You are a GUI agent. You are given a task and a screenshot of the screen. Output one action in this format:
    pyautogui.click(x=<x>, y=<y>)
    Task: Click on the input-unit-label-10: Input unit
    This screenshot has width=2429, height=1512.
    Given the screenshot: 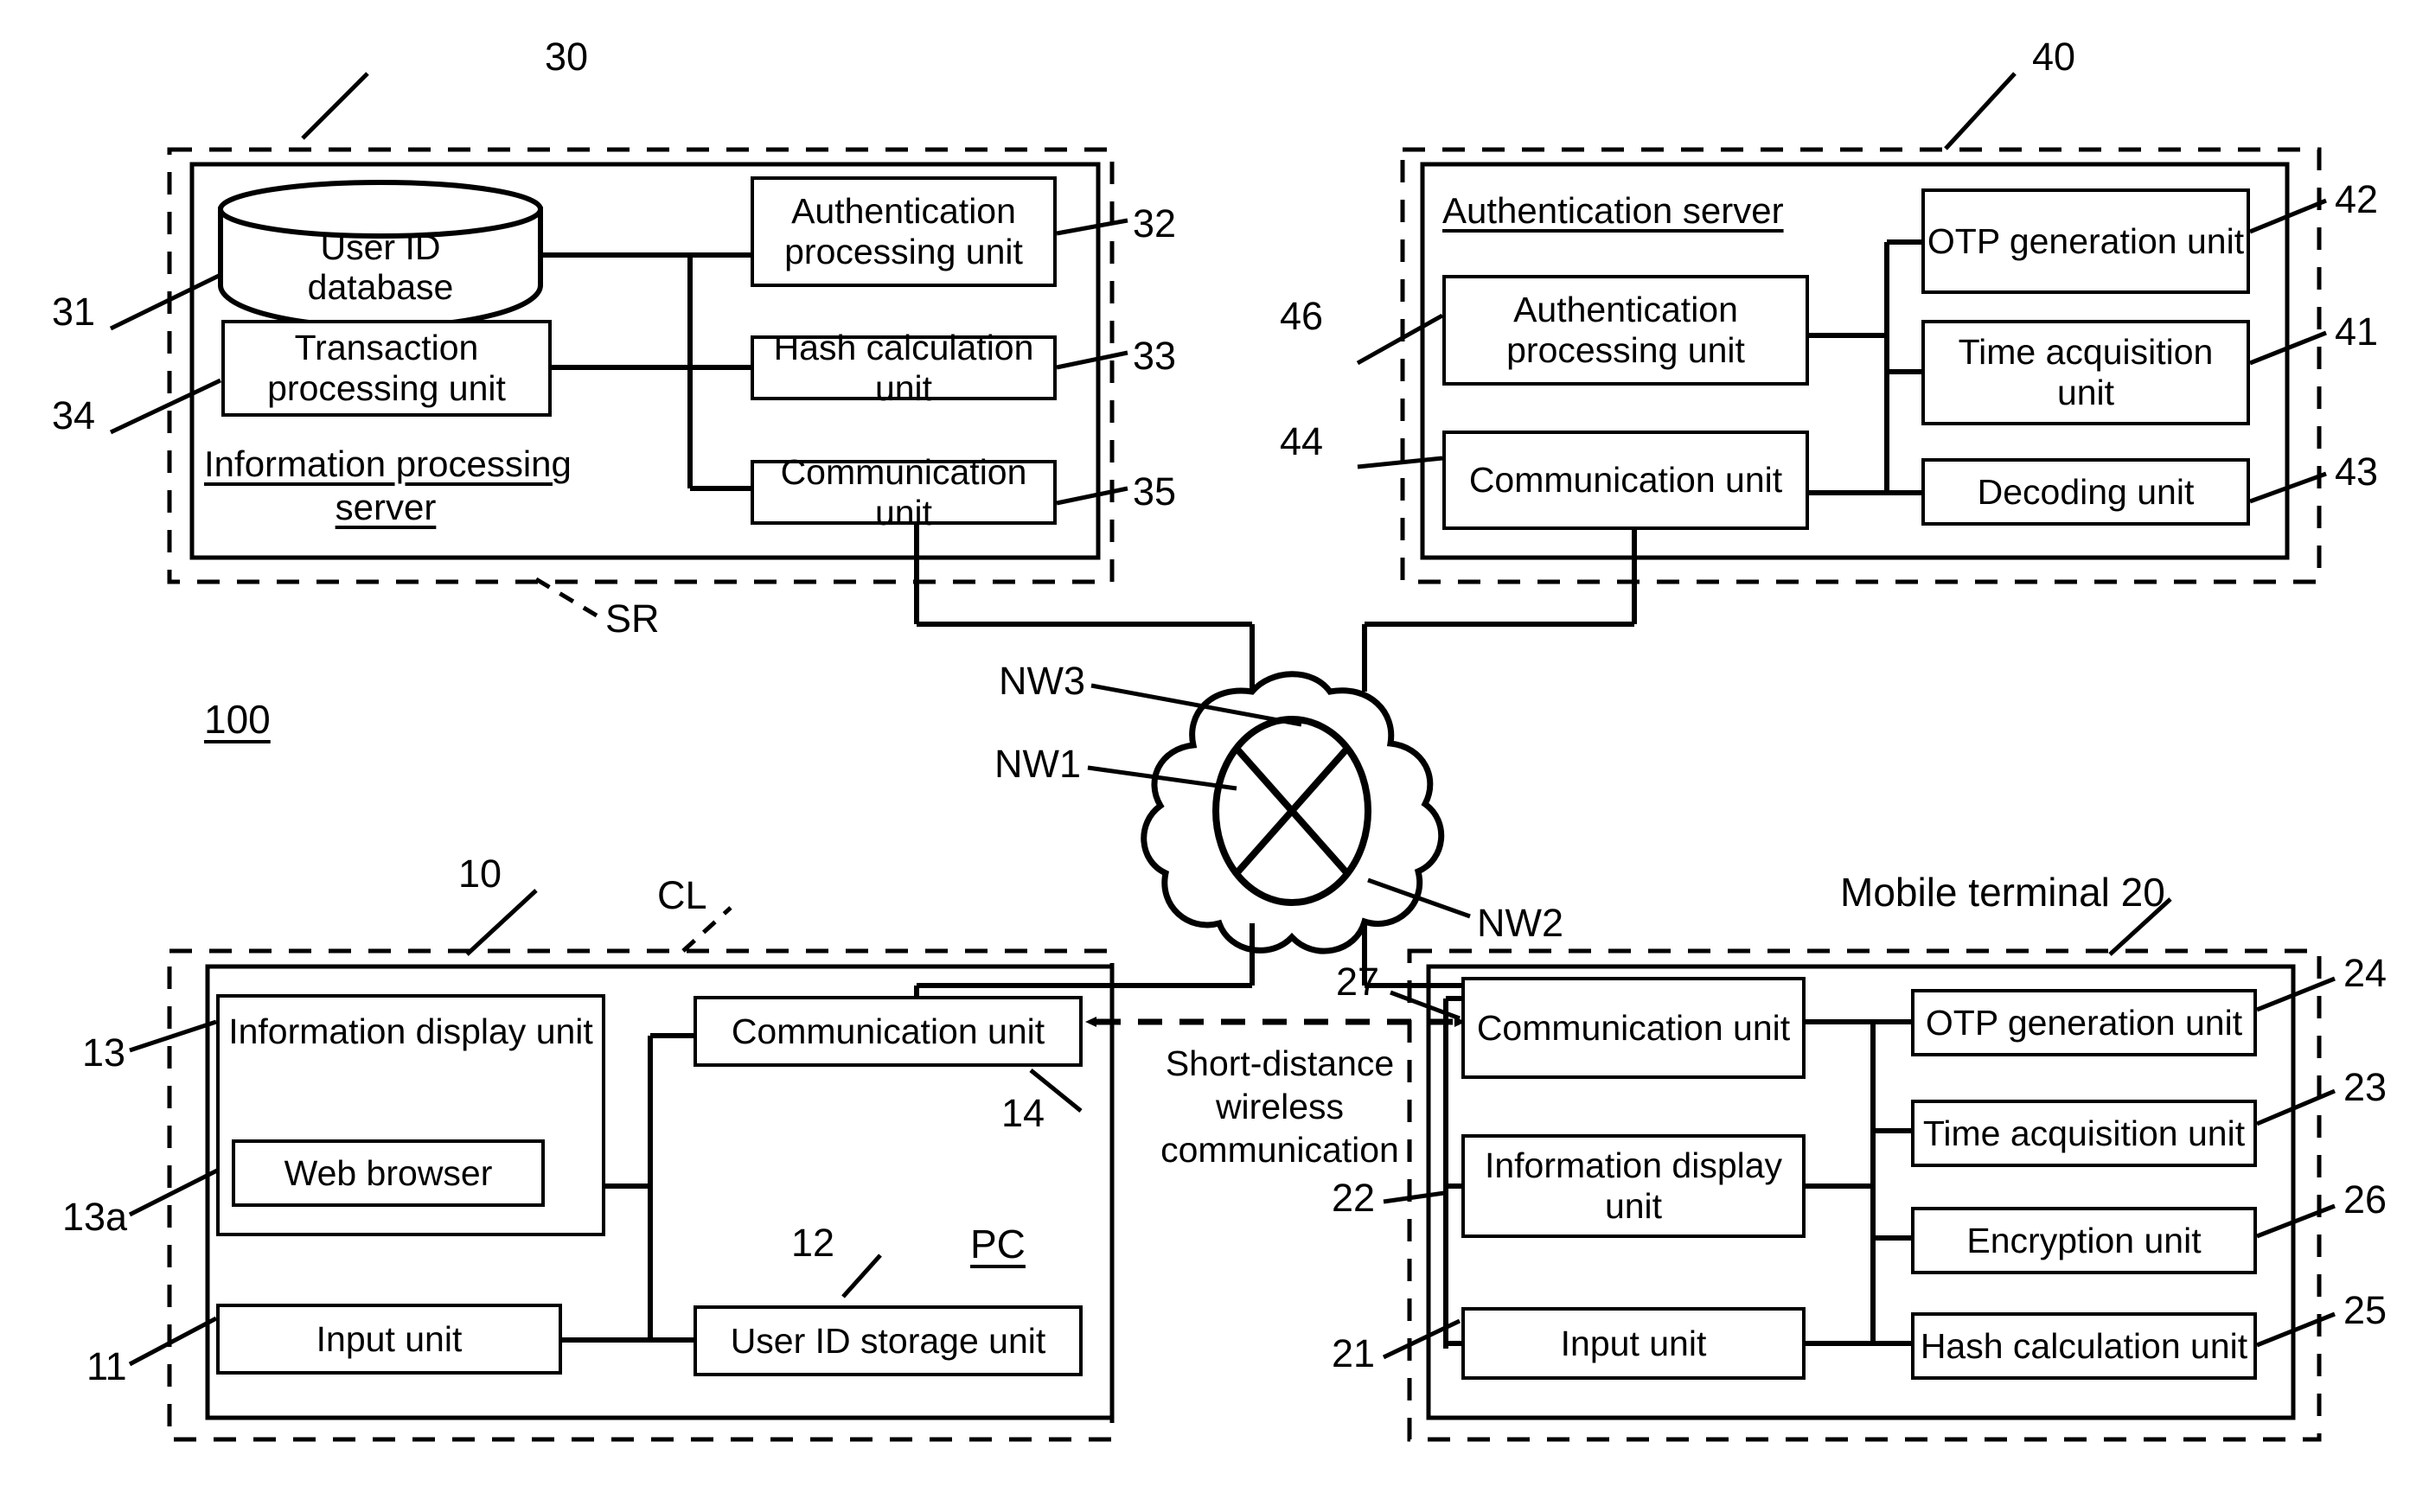 What is the action you would take?
    pyautogui.click(x=390, y=1338)
    